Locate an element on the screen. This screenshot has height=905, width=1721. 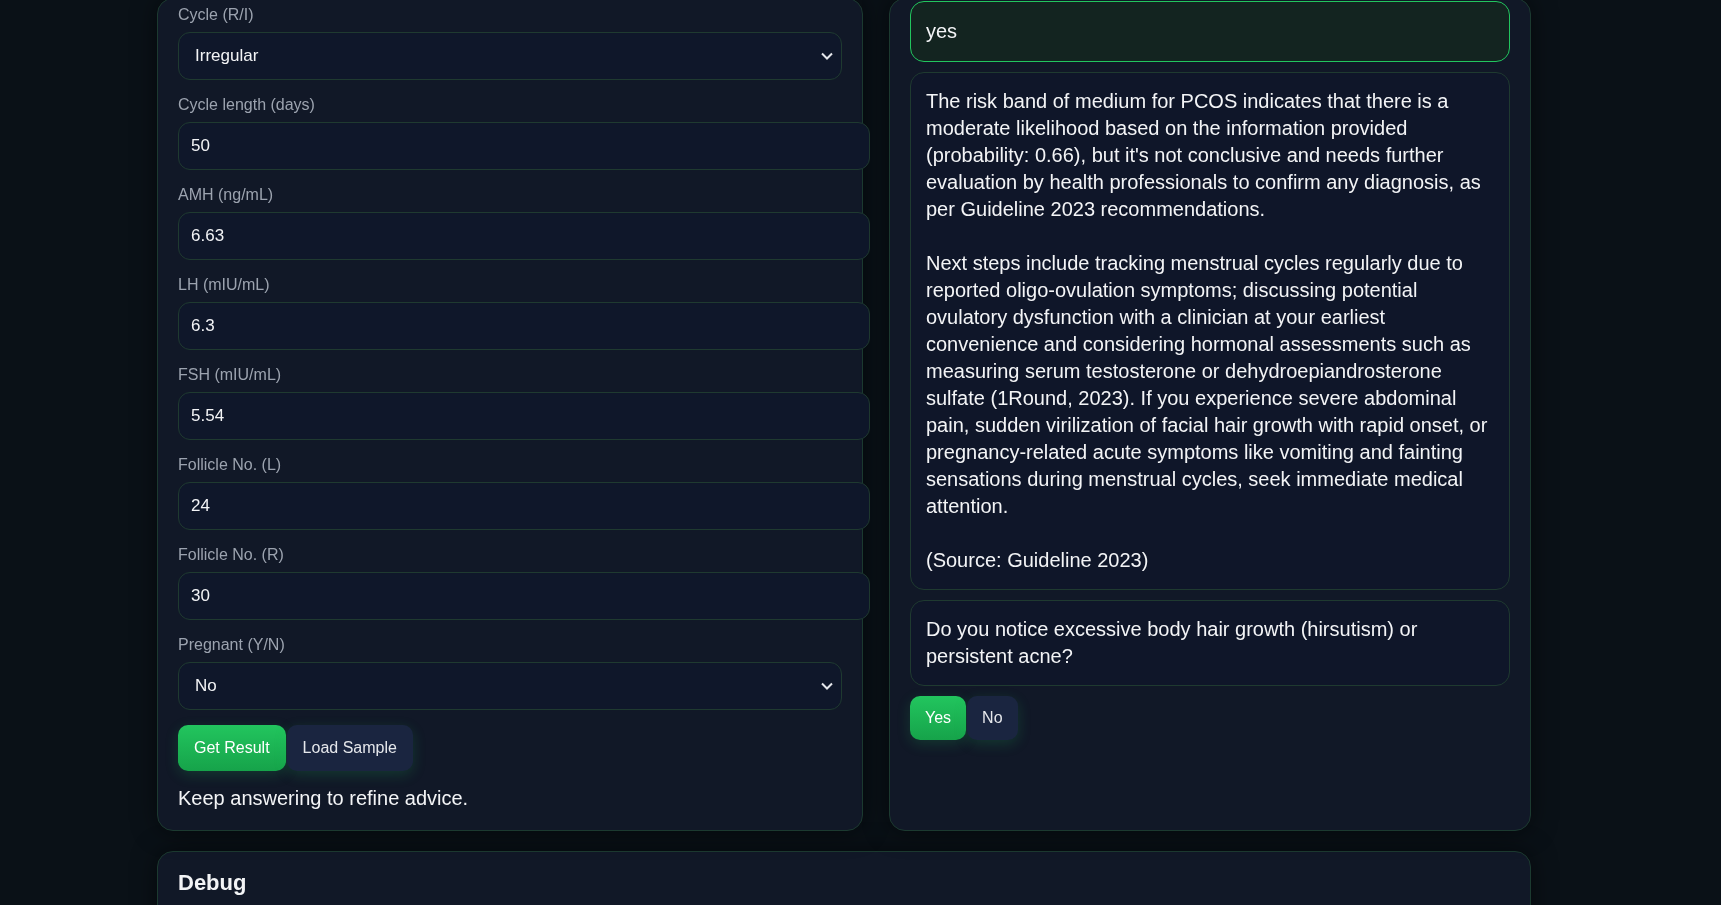
load-sample-button: Load Sample is located at coordinates (349, 748).